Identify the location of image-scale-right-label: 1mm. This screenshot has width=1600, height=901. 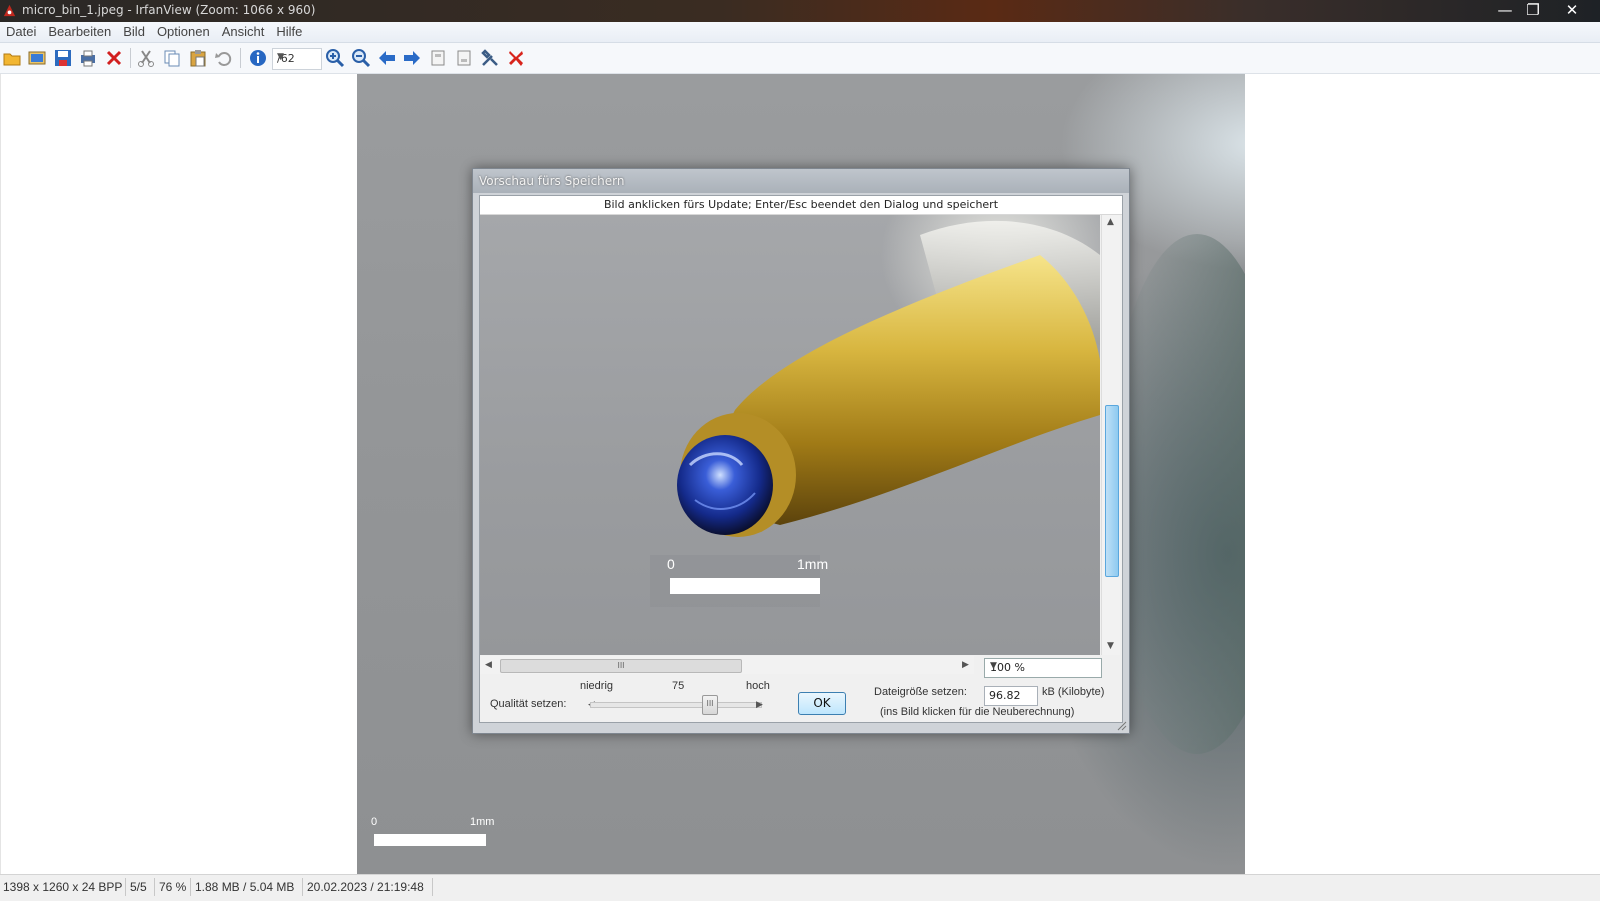
(482, 822).